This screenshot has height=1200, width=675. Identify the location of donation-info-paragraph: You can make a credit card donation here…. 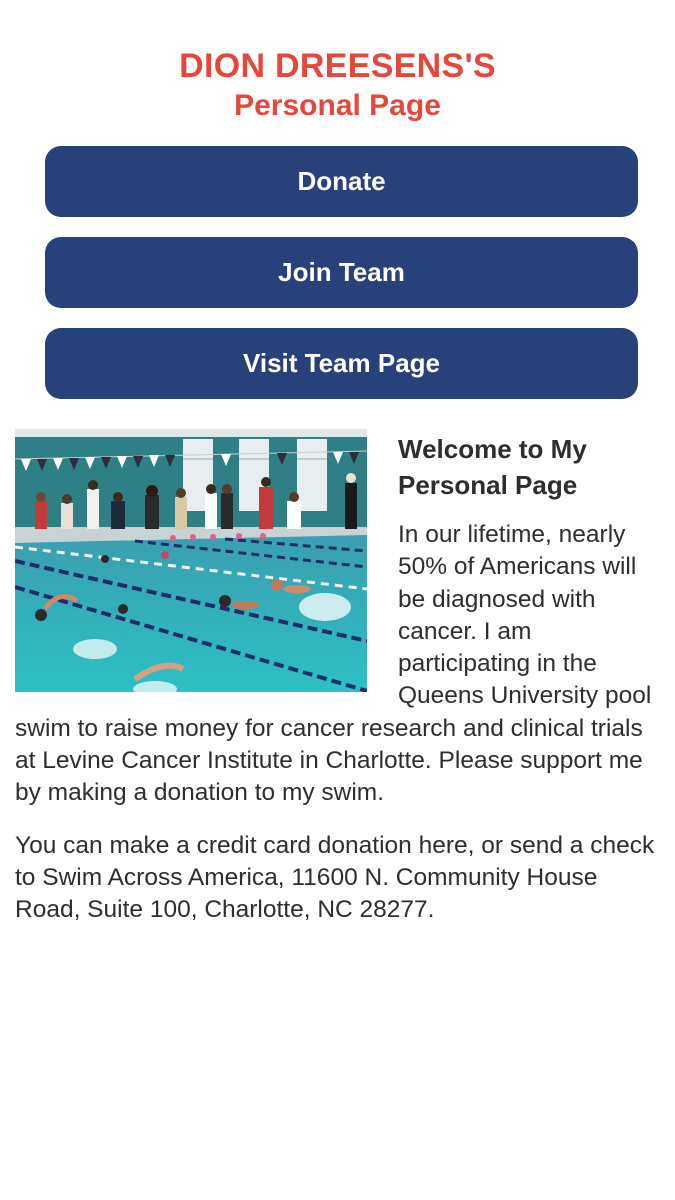
(335, 877).